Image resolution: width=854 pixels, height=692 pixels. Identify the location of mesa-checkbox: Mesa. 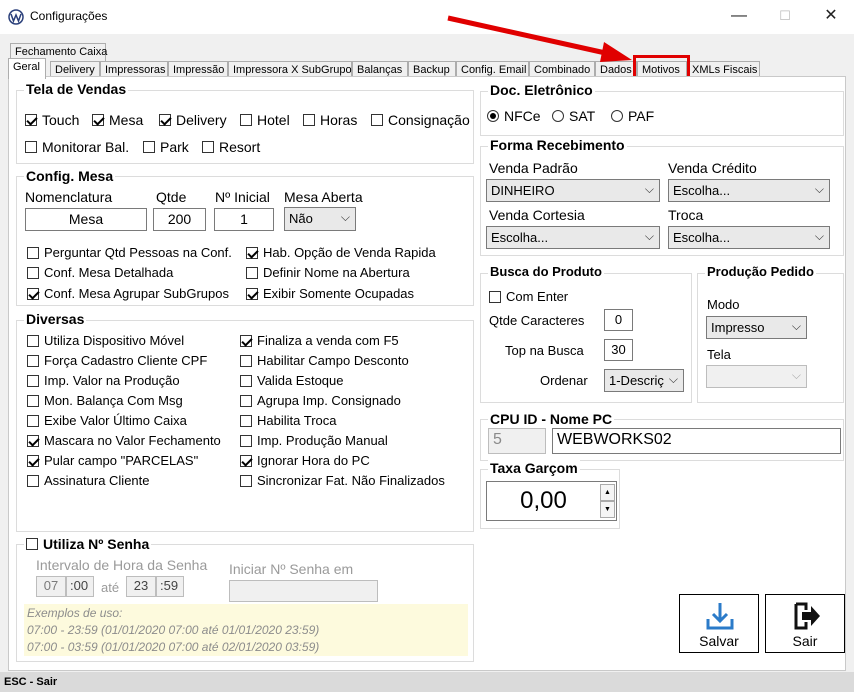
(117, 120).